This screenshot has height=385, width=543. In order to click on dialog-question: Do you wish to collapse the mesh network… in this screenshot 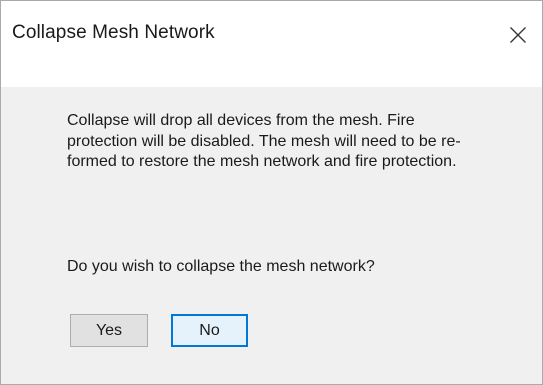, I will do `click(221, 266)`.